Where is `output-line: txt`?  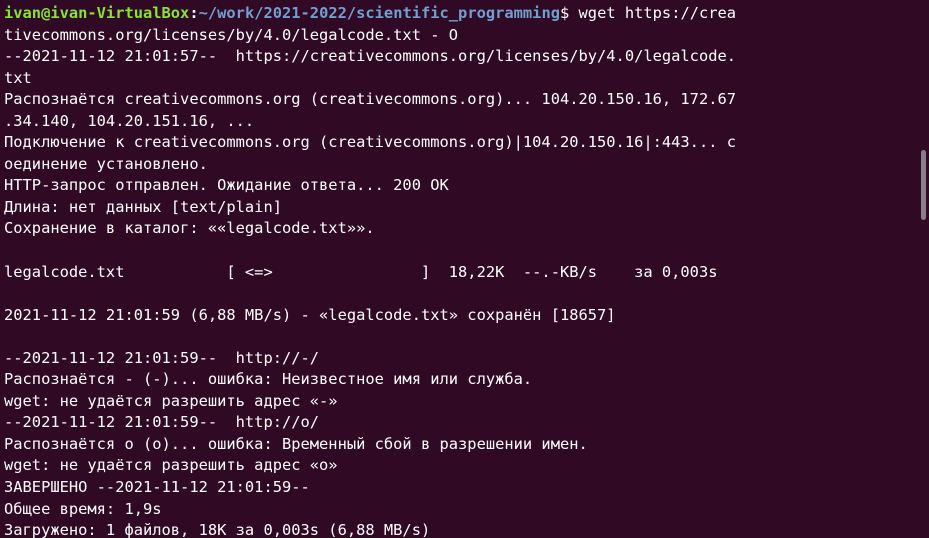 output-line: txt is located at coordinates (18, 77).